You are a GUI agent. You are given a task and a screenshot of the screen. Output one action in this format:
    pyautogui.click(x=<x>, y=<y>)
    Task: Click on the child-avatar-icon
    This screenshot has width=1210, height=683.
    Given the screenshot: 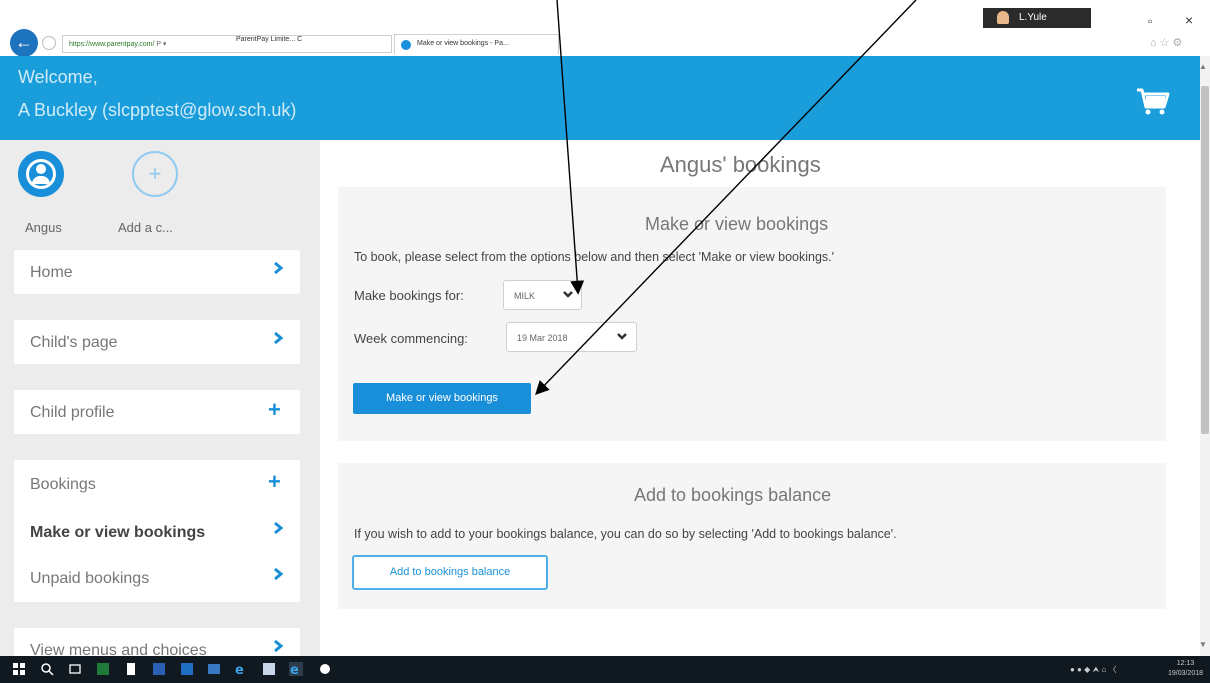 What is the action you would take?
    pyautogui.click(x=41, y=174)
    